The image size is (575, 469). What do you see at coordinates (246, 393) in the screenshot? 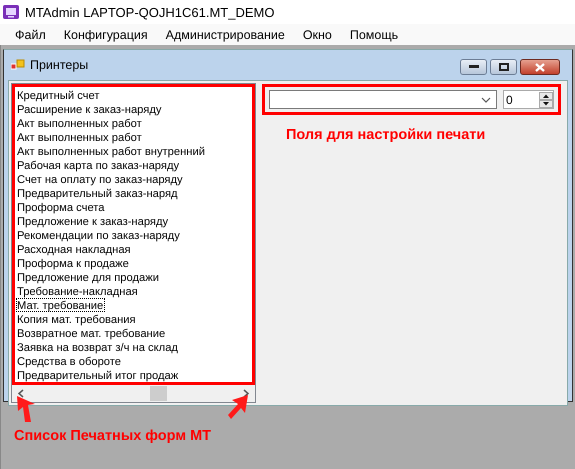
I see `scroll-right-icon` at bounding box center [246, 393].